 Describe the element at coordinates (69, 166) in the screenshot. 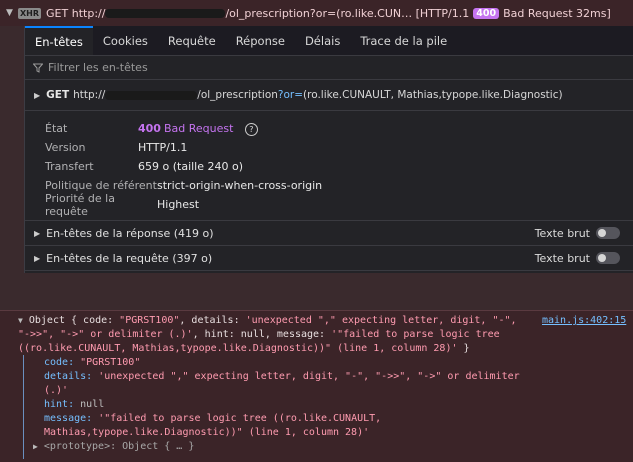

I see `prop-label: Transfert` at that location.